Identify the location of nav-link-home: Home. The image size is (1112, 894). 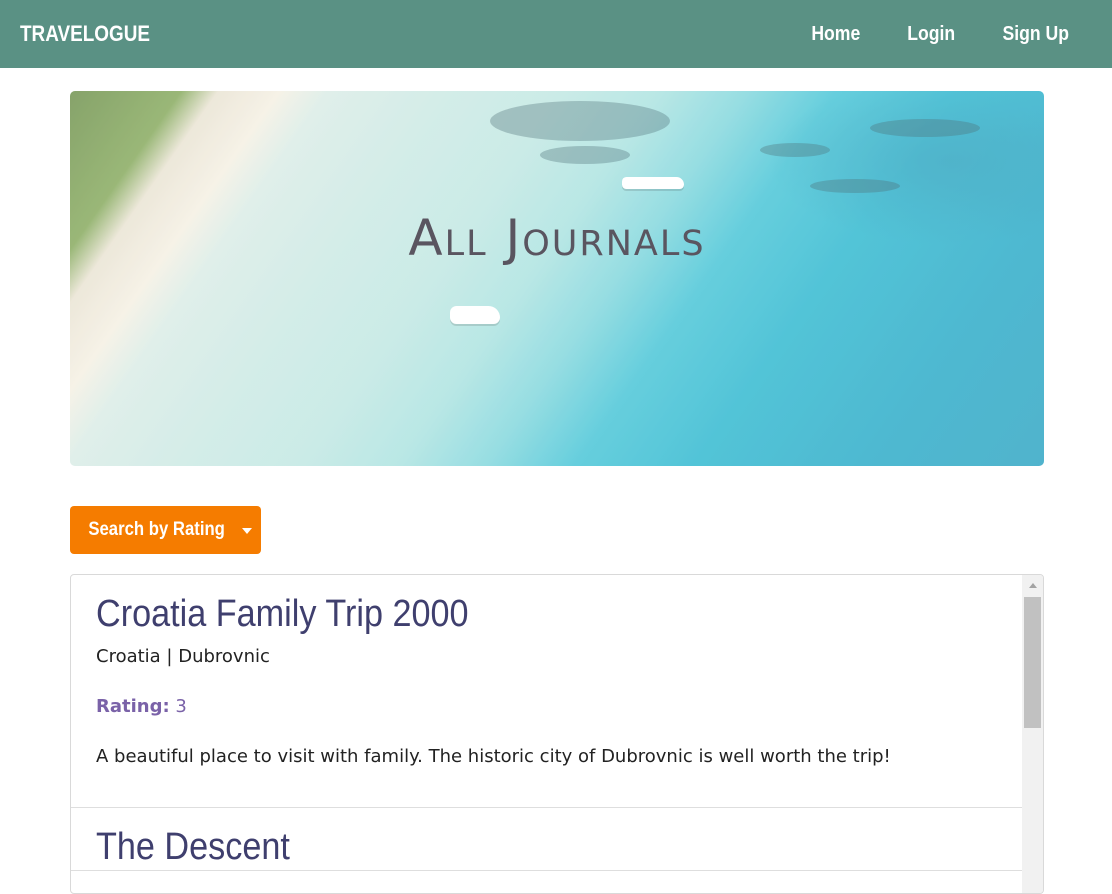
(836, 34).